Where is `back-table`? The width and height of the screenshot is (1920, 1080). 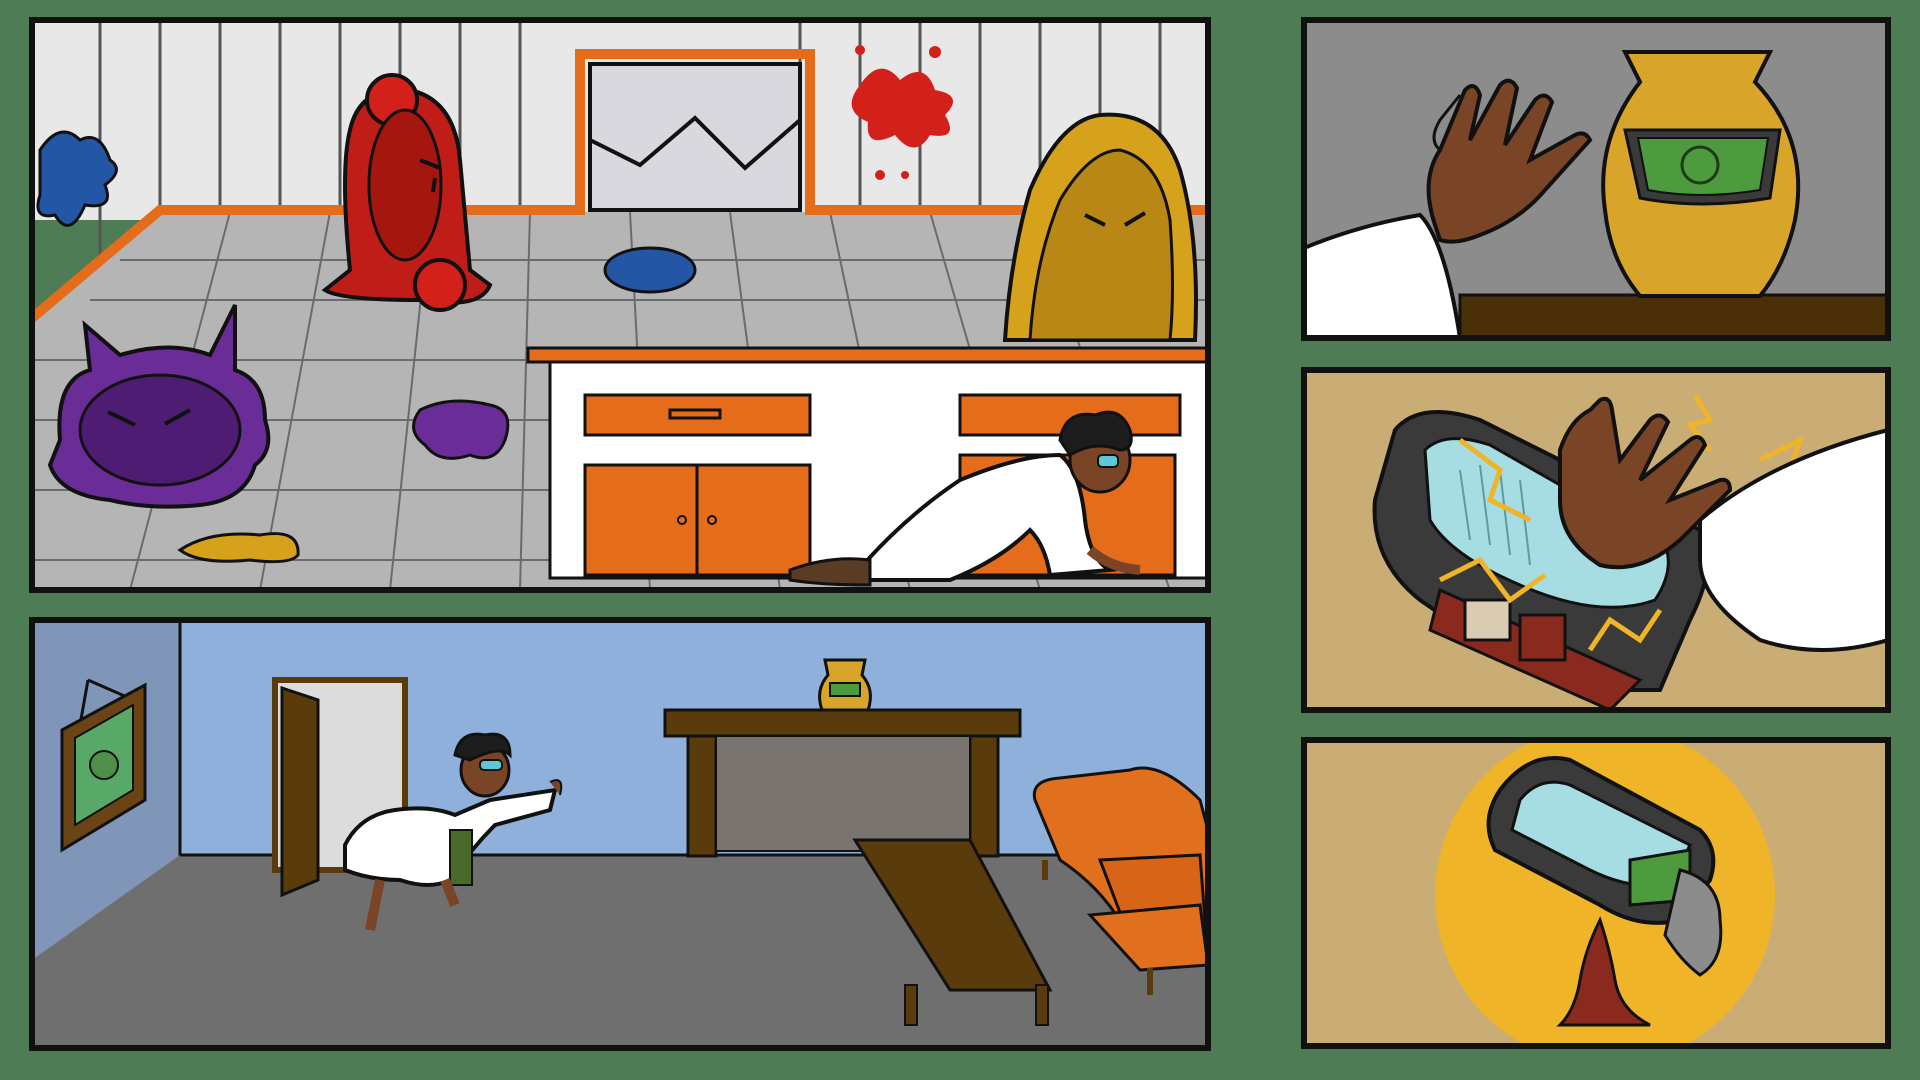 back-table is located at coordinates (842, 723).